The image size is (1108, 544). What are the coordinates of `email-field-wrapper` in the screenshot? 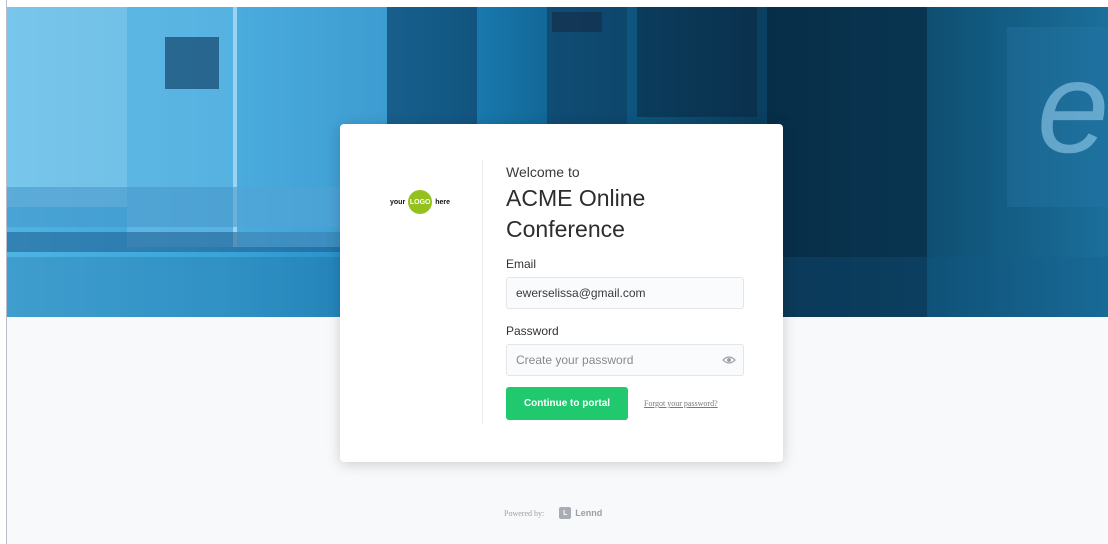 It's located at (625, 293).